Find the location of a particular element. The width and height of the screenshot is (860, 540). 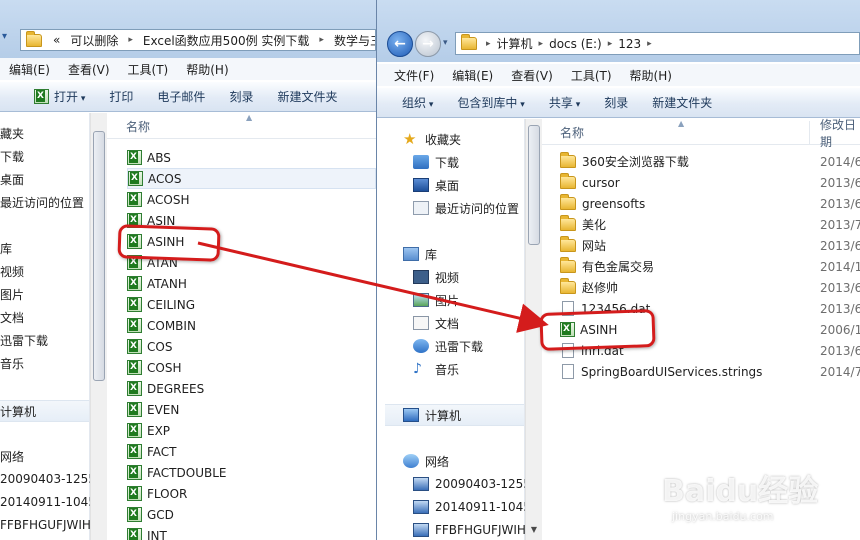

left-back-button: ▾ is located at coordinates (9, 40).